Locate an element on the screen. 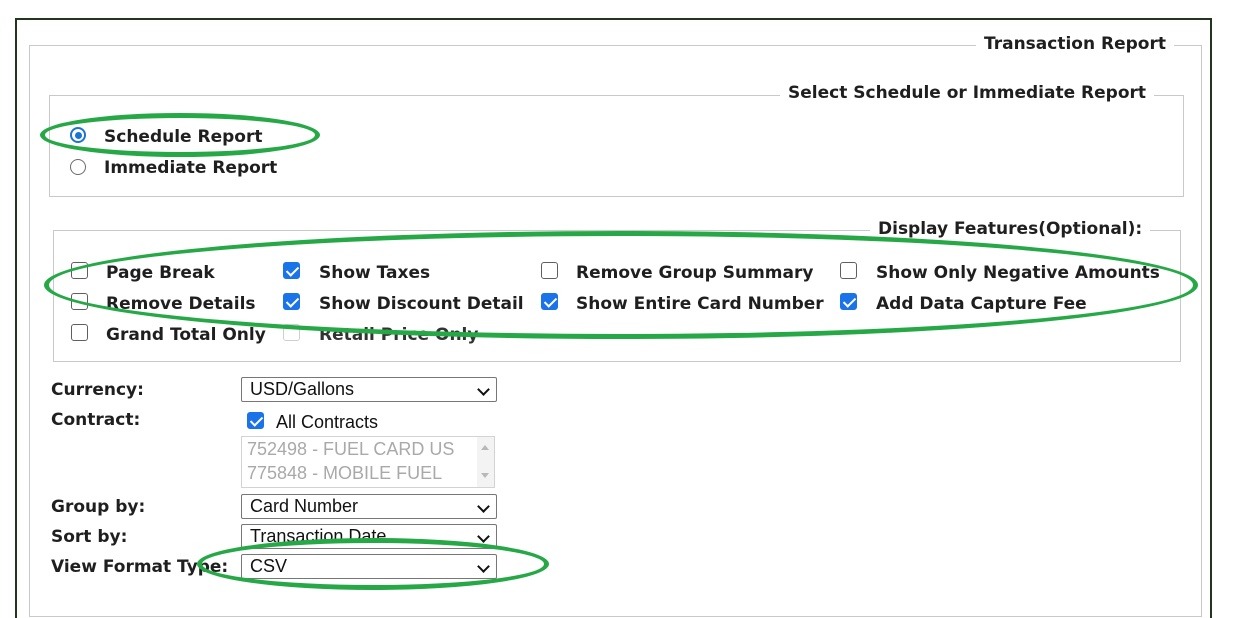 This screenshot has height=618, width=1244. immediate-report-radio is located at coordinates (78, 167).